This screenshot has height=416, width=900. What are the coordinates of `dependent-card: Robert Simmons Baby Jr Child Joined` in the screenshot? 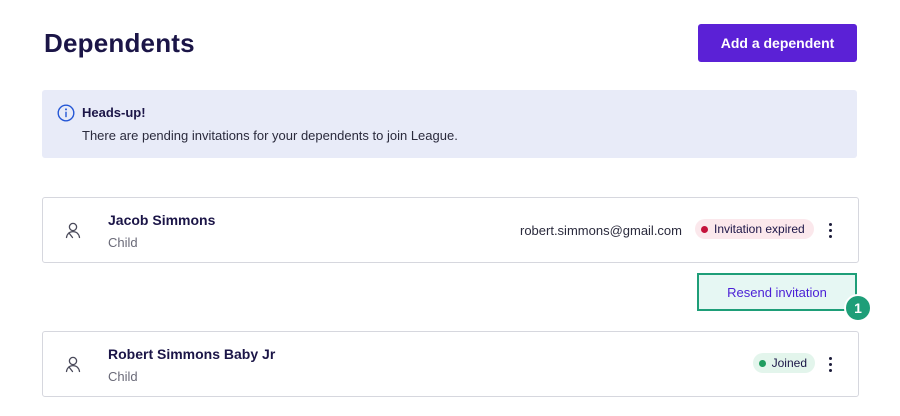 It's located at (450, 364).